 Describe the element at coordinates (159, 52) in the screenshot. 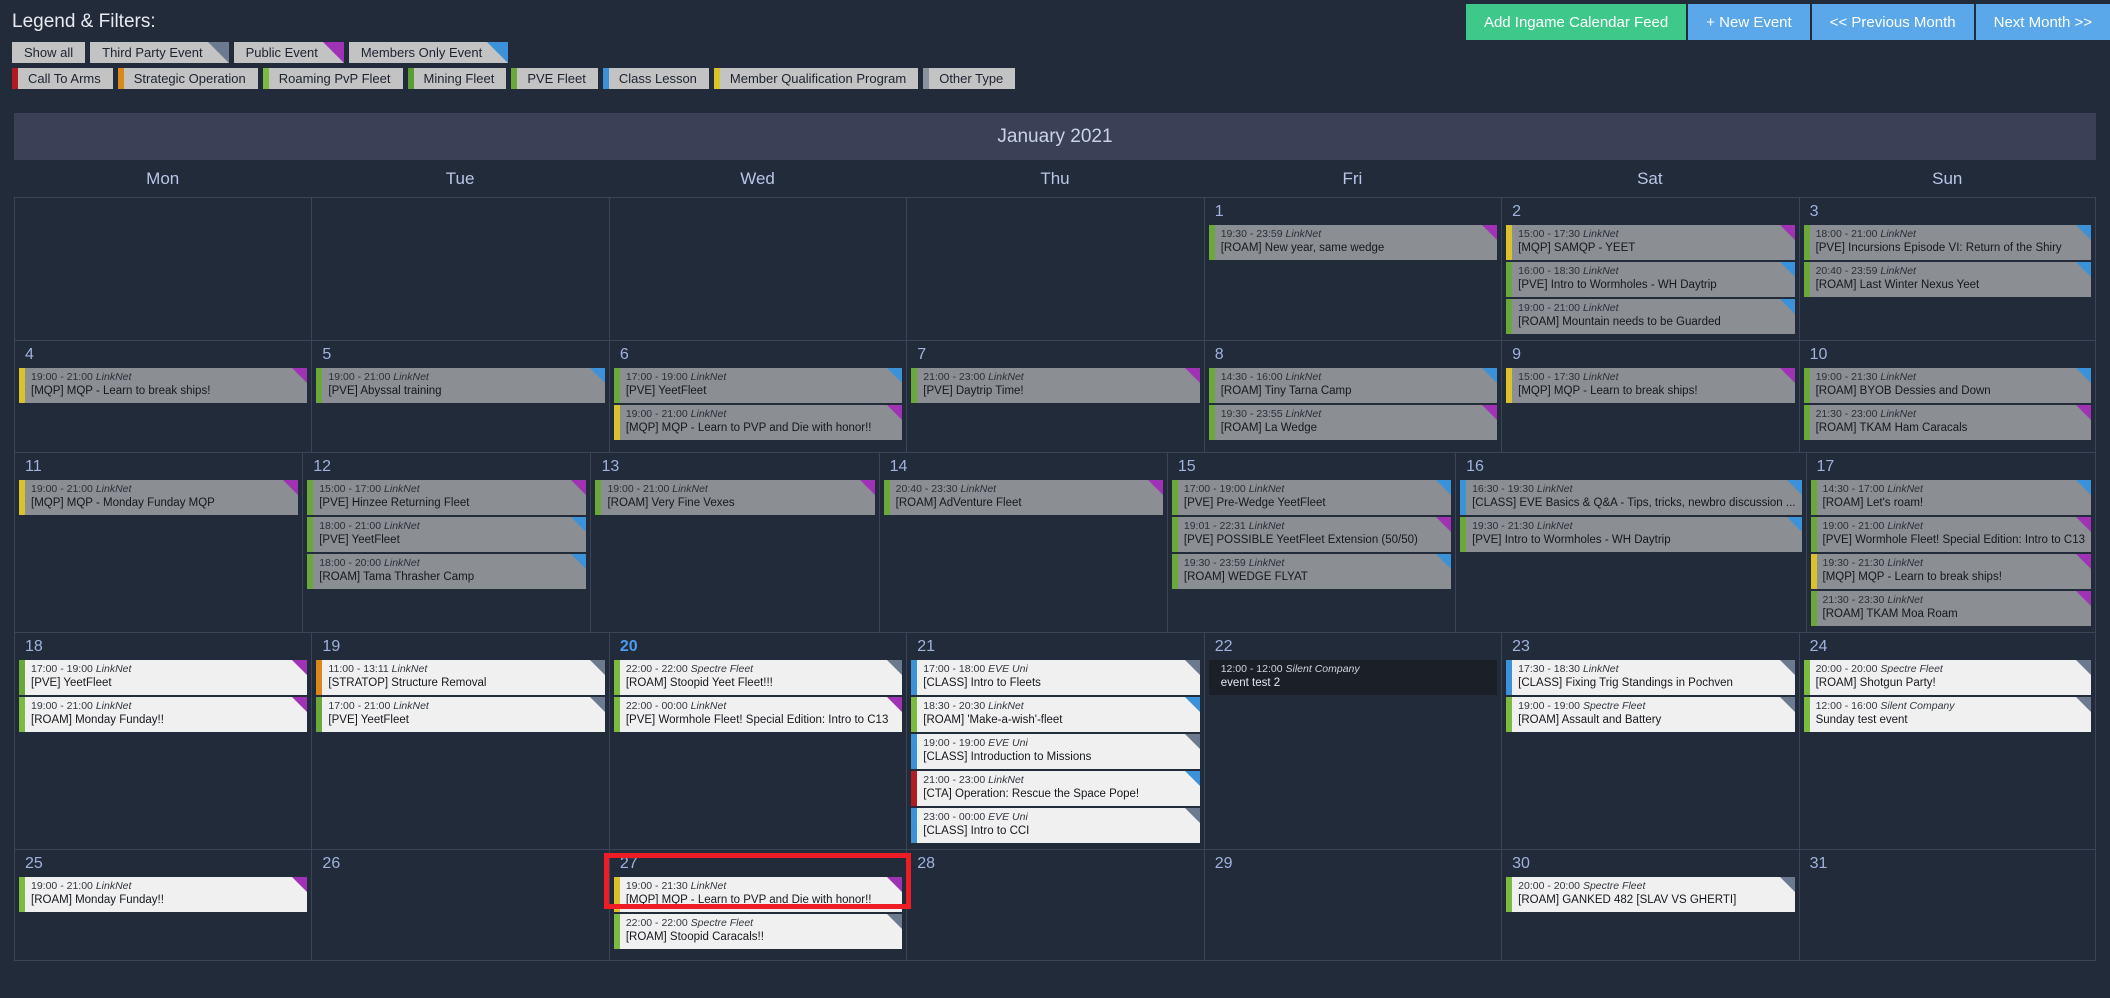

I see `filter-third-party-event: Third Party Event` at that location.